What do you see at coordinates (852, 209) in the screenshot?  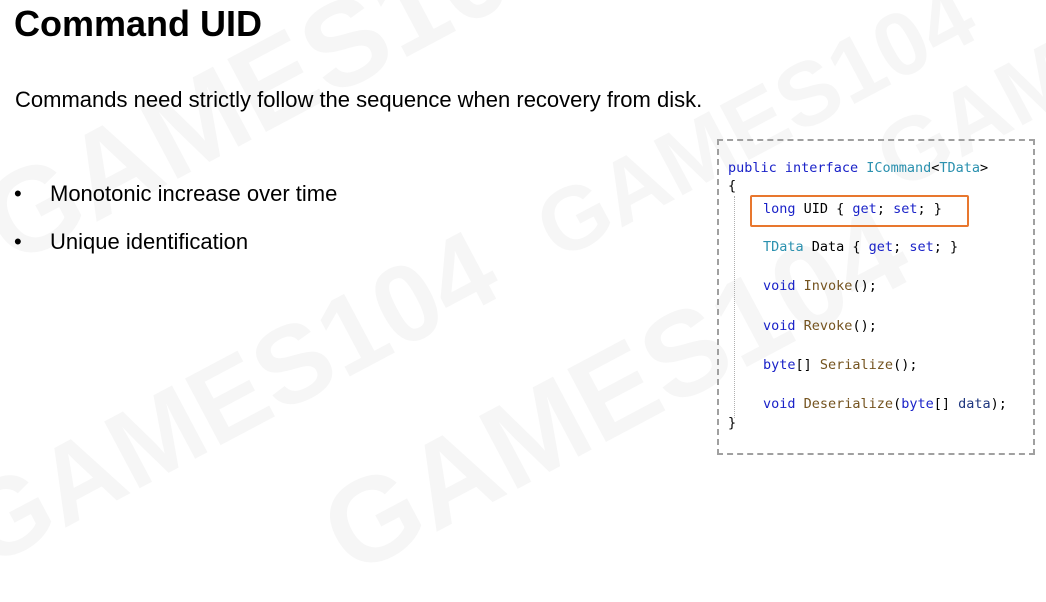 I see `code-line-uid: long UID { get; set; }` at bounding box center [852, 209].